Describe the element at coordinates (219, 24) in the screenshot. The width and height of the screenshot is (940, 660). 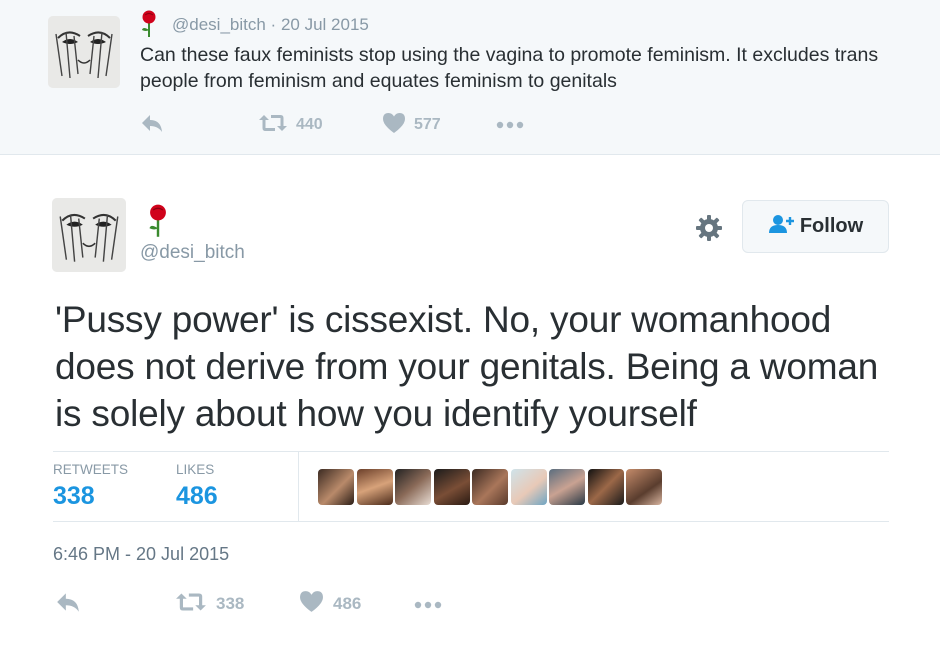
I see `context-tweet-handle: @desi_bitch` at that location.